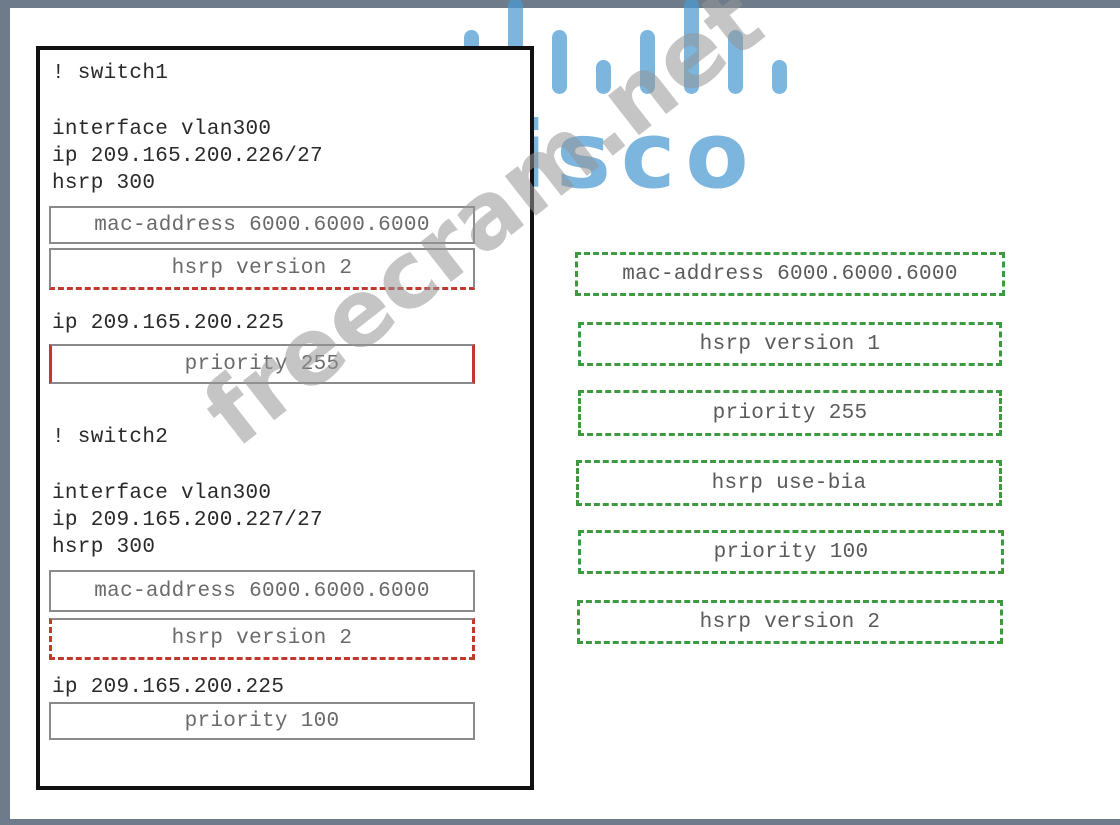 The height and width of the screenshot is (825, 1120). Describe the element at coordinates (791, 552) in the screenshot. I see `option-priority-100: priority 100` at that location.